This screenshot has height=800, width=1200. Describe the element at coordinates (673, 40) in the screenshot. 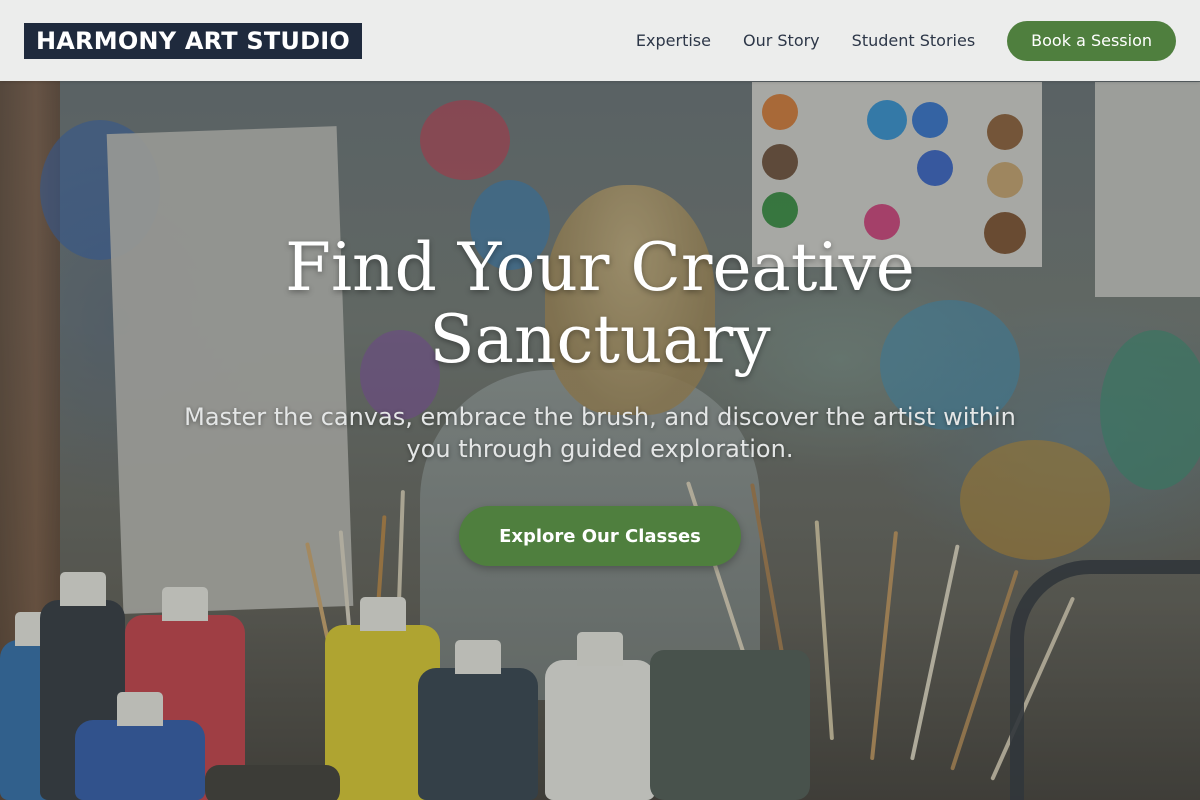

I see `nav-link-expertise: Expertise` at that location.